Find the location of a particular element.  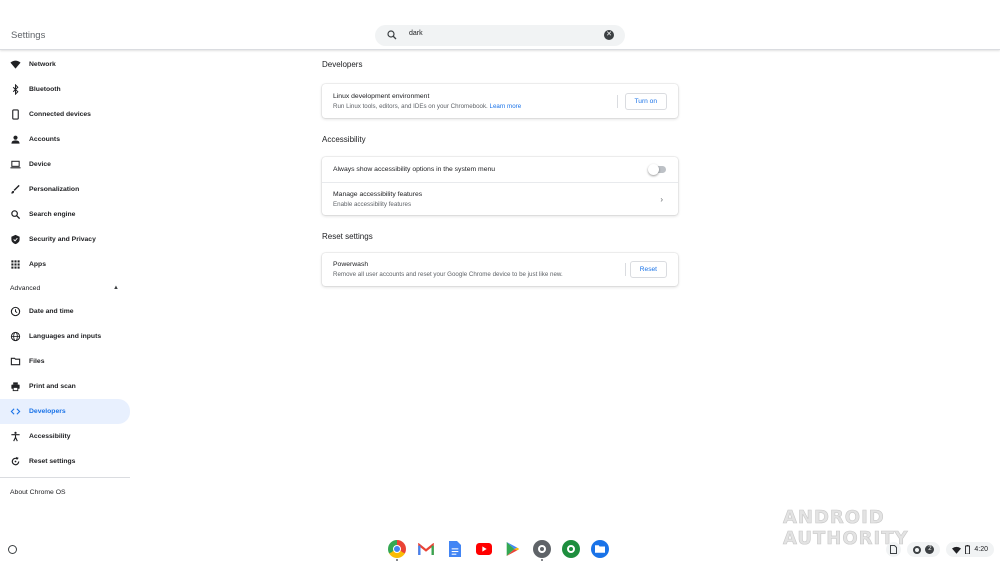

section-title-reset-settings: Reset settings is located at coordinates (347, 236).